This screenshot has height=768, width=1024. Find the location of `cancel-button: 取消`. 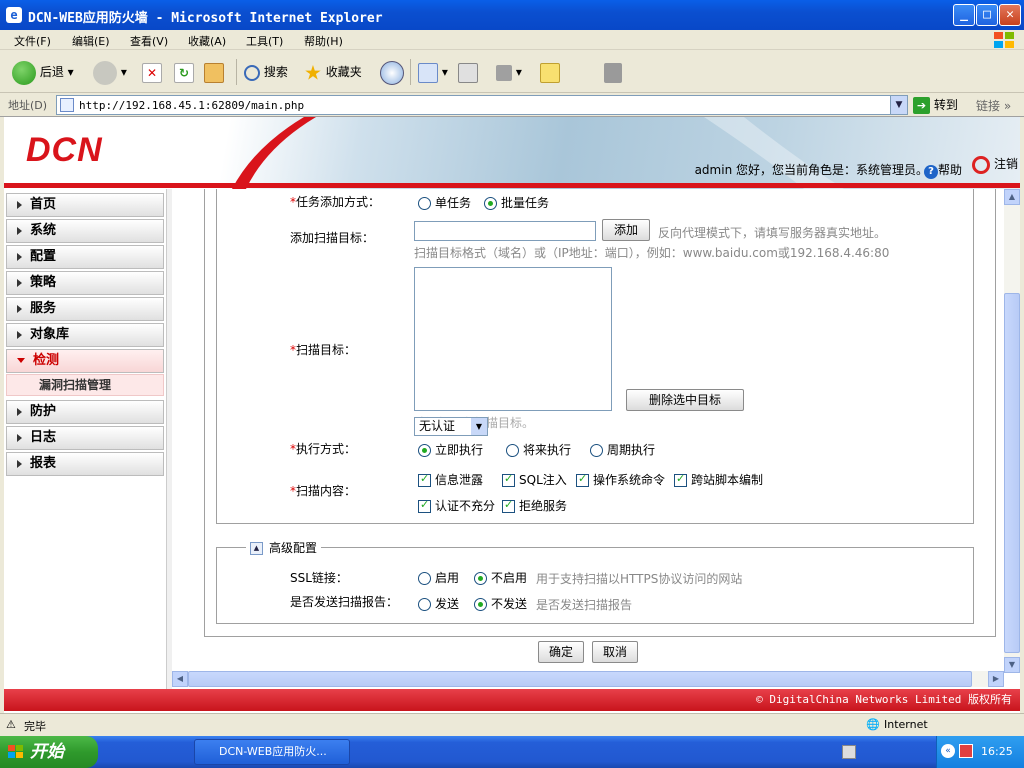

cancel-button: 取消 is located at coordinates (615, 652).